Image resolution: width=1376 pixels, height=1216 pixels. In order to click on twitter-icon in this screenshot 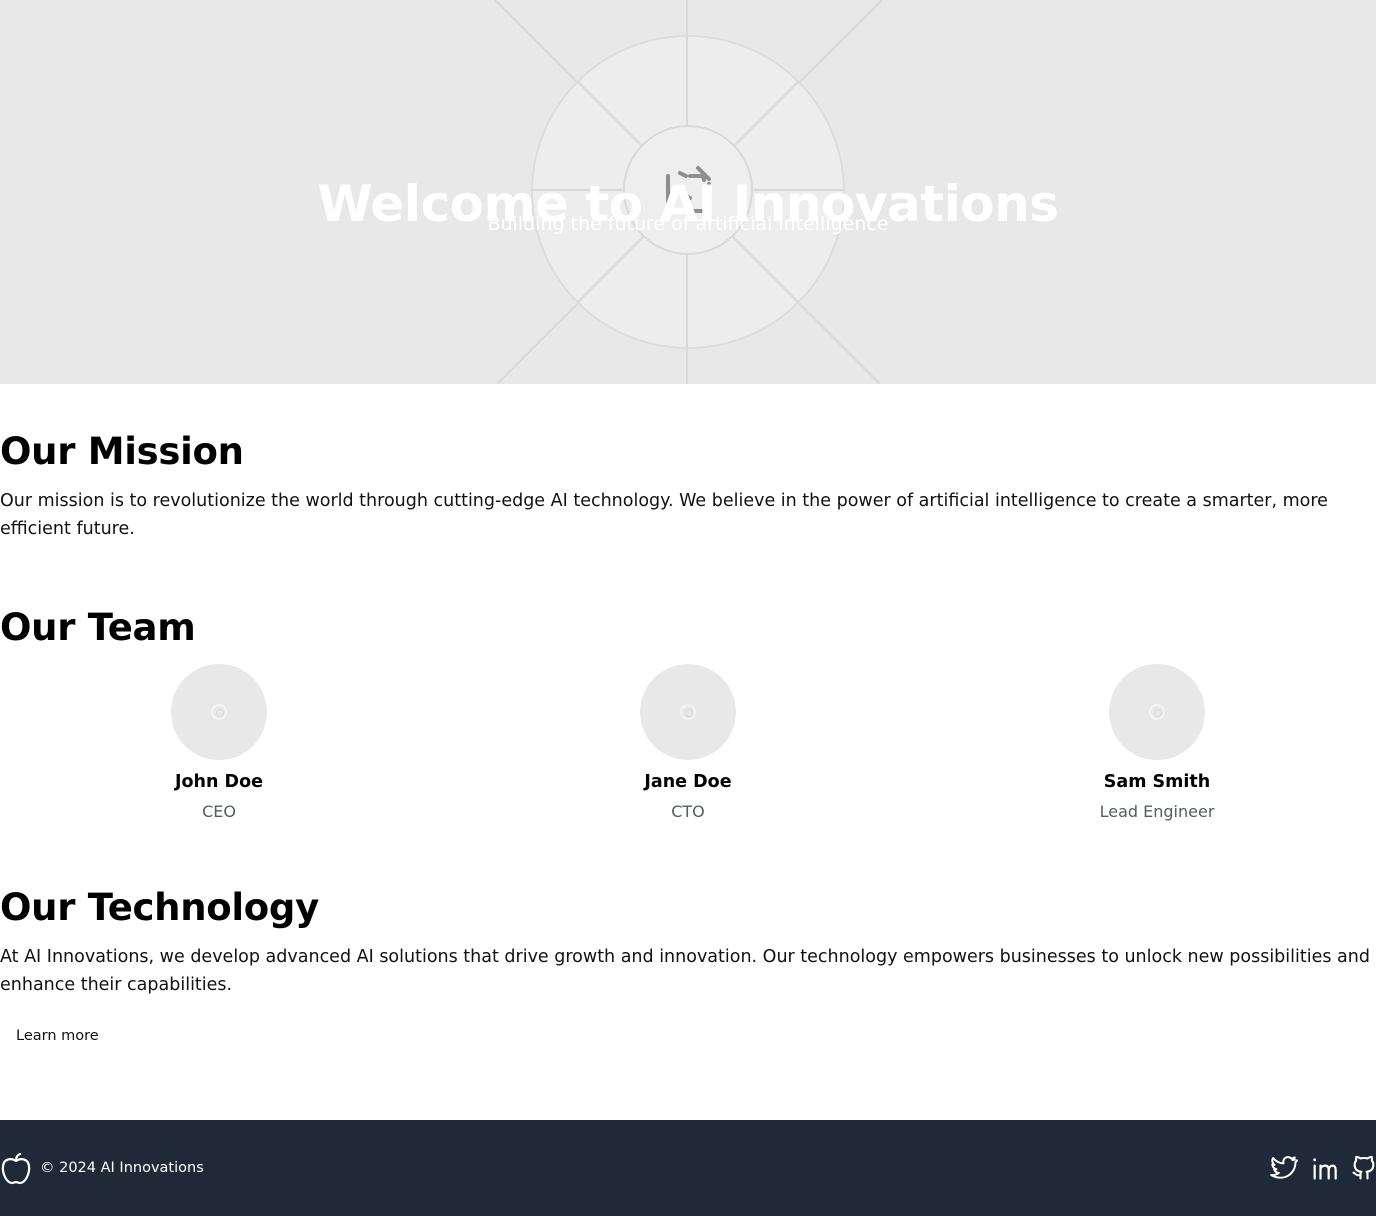, I will do `click(1284, 1168)`.